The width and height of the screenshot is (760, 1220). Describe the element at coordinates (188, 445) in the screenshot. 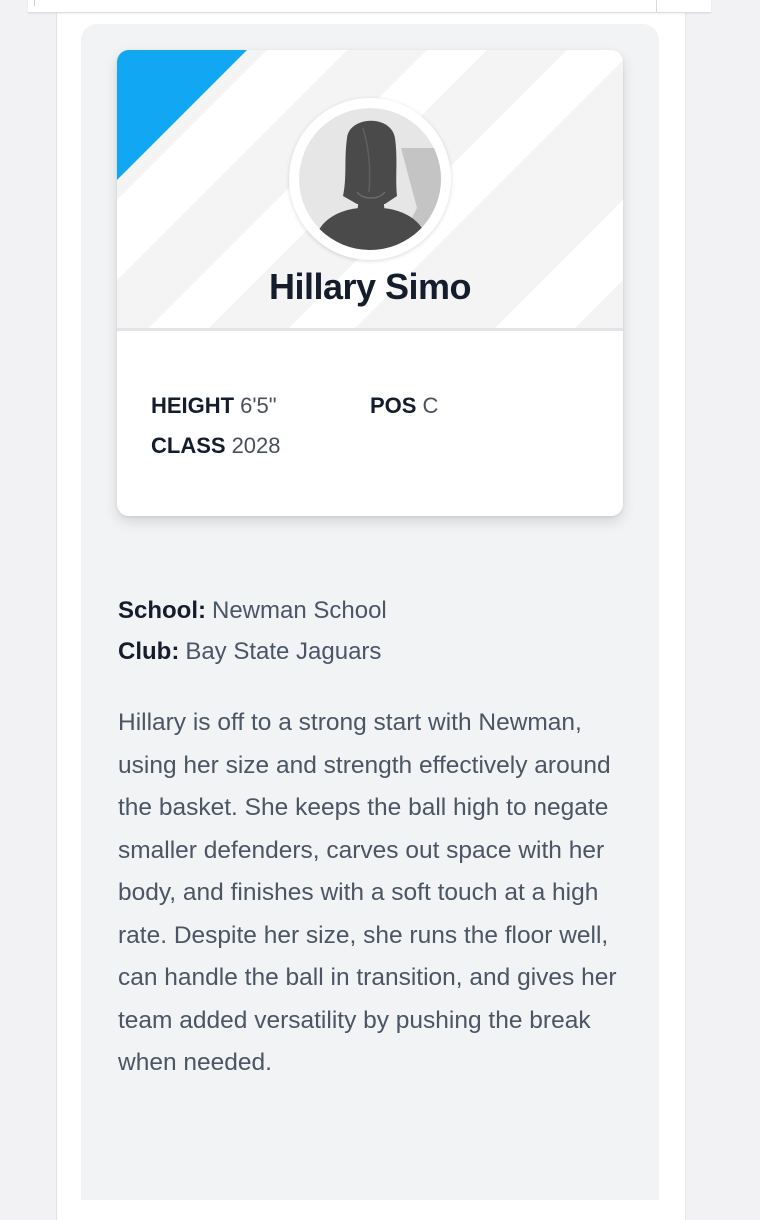

I see `stat-class-label: CLASS` at that location.